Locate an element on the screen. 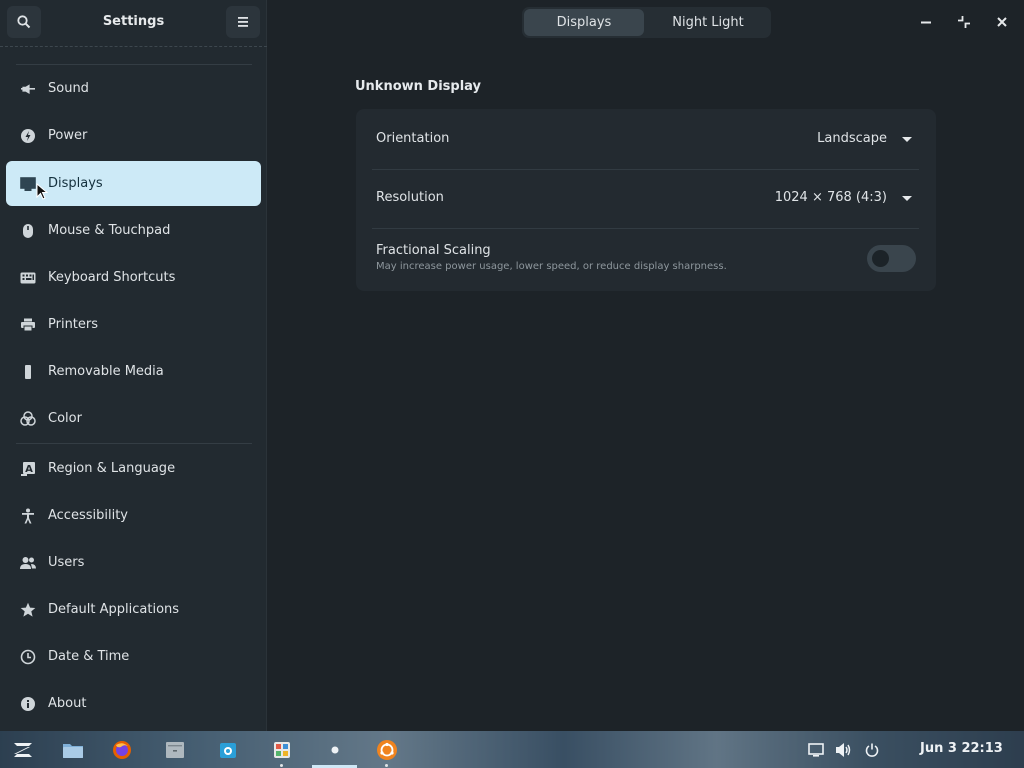  app-menu-button is located at coordinates (23, 750).